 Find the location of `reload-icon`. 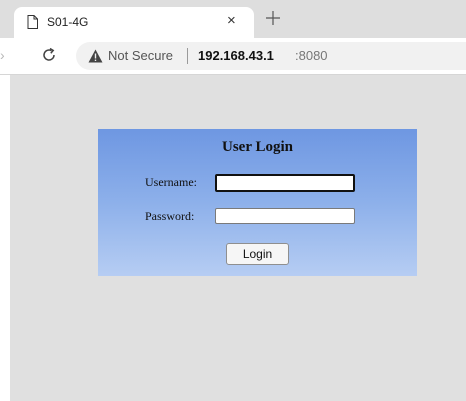

reload-icon is located at coordinates (49, 55).